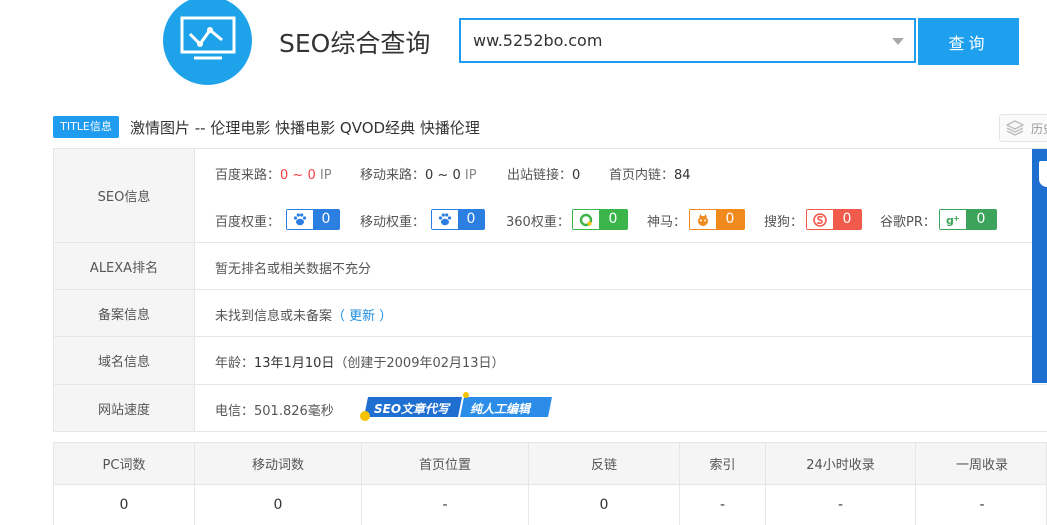 This screenshot has width=1047, height=525. What do you see at coordinates (355, 43) in the screenshot?
I see `brand-title: SEO综合查询` at bounding box center [355, 43].